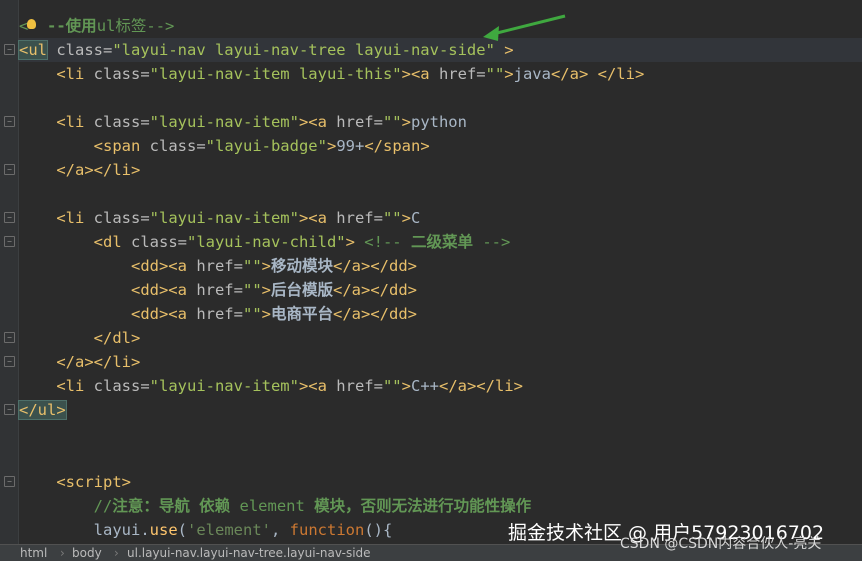  I want to click on code-token: --使用, so click(72, 26).